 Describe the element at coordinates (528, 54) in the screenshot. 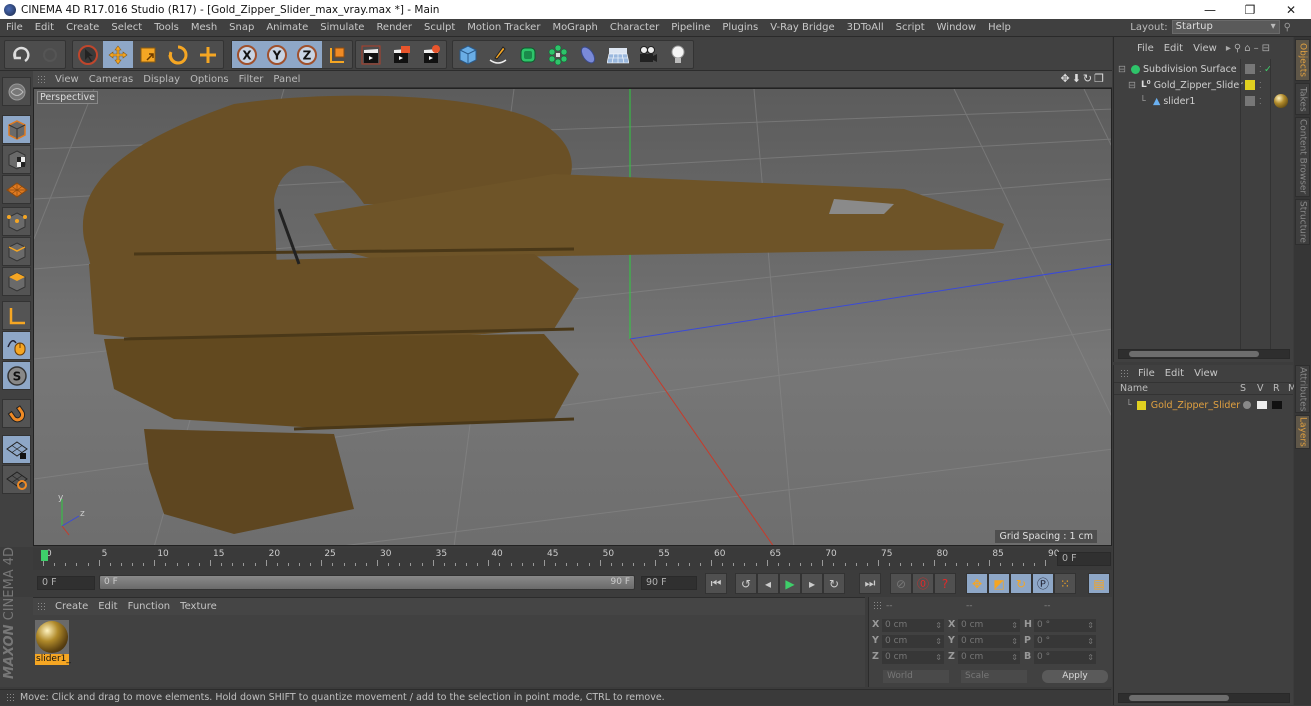

I see `subdivision-surface-button` at that location.